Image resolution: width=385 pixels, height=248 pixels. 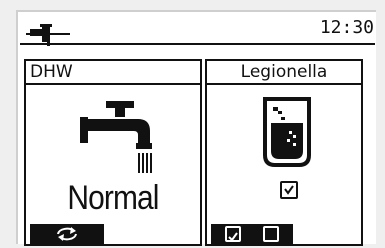 What do you see at coordinates (197, 44) in the screenshot?
I see `header-divider` at bounding box center [197, 44].